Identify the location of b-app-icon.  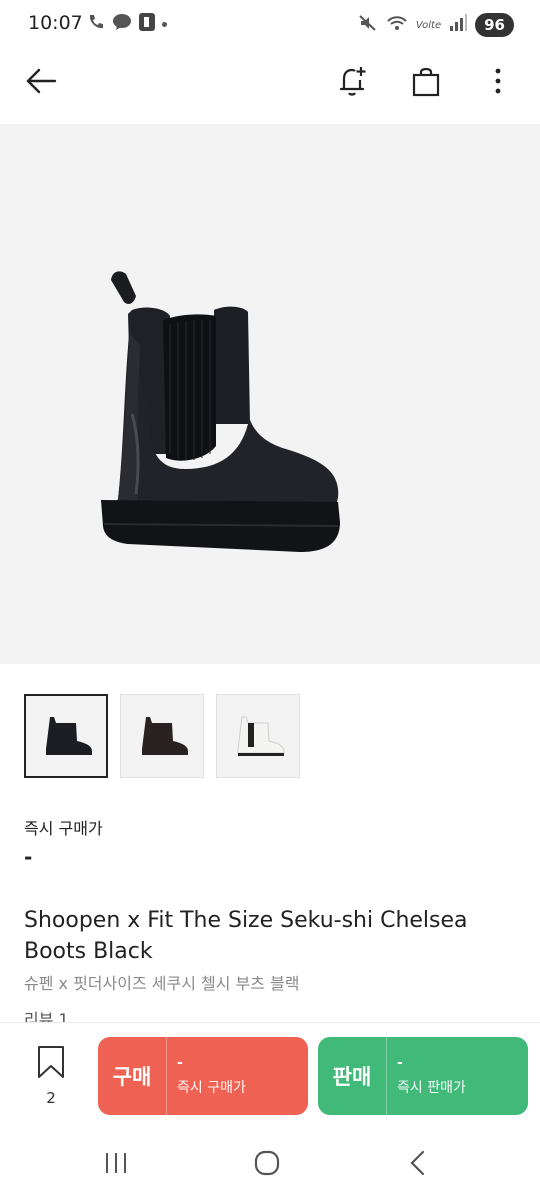
(147, 24).